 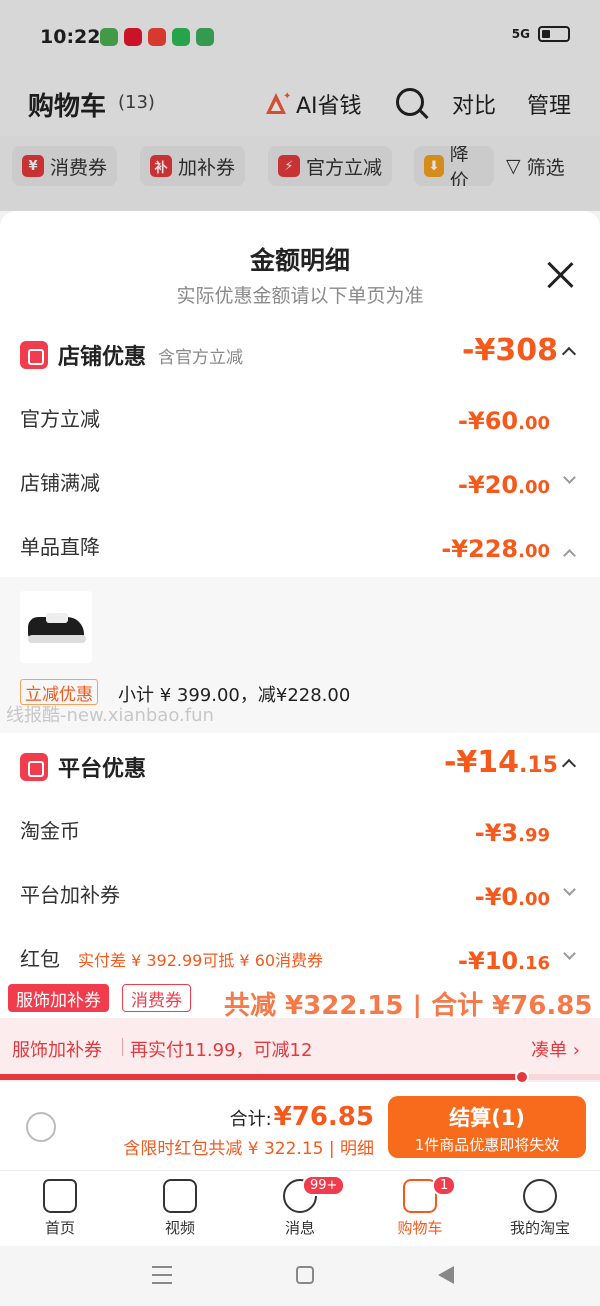 I want to click on tab-label: 首页, so click(x=59, y=1228).